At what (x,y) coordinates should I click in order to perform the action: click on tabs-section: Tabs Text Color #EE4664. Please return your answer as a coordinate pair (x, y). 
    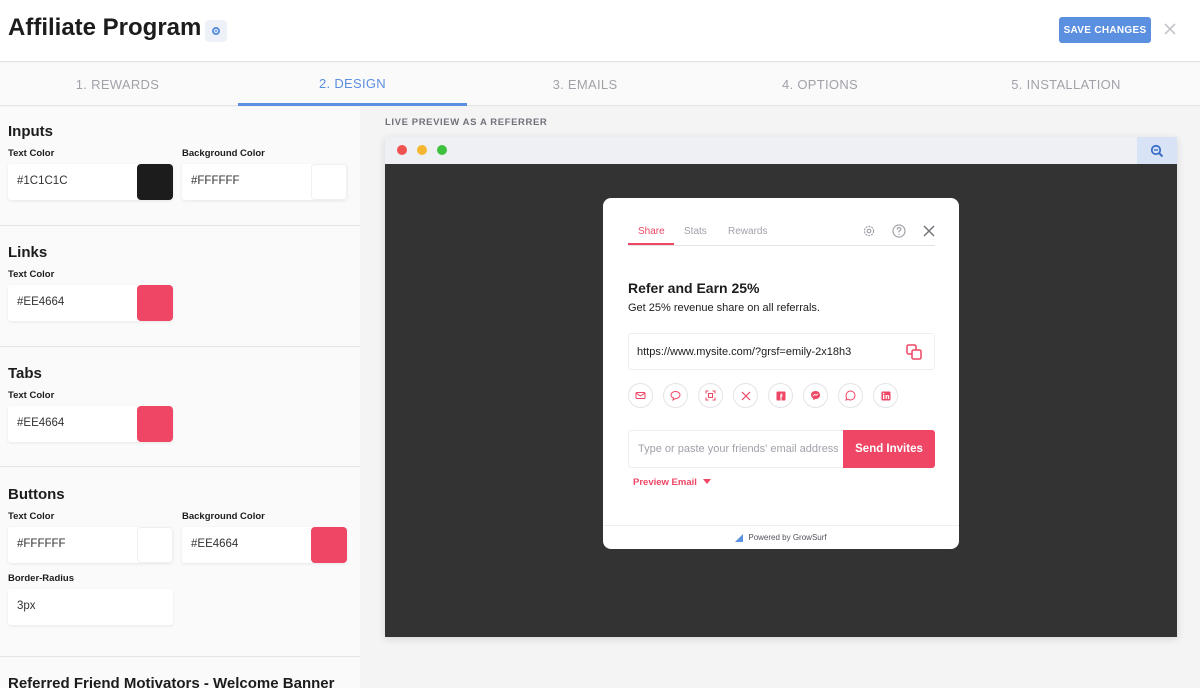
    Looking at the image, I should click on (180, 407).